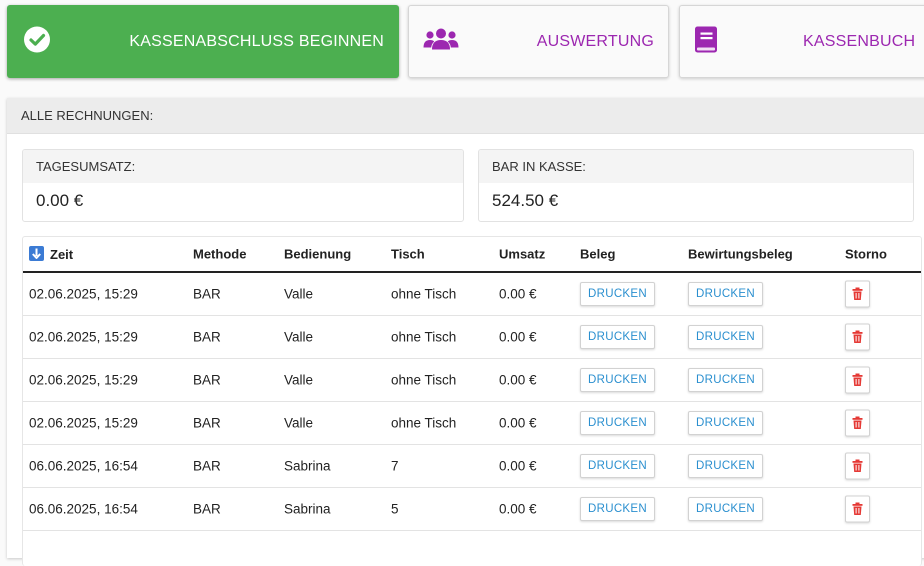 This screenshot has width=924, height=566. What do you see at coordinates (696, 185) in the screenshot?
I see `cash-in-register-card: BAR IN KASSE: 524.50 €` at bounding box center [696, 185].